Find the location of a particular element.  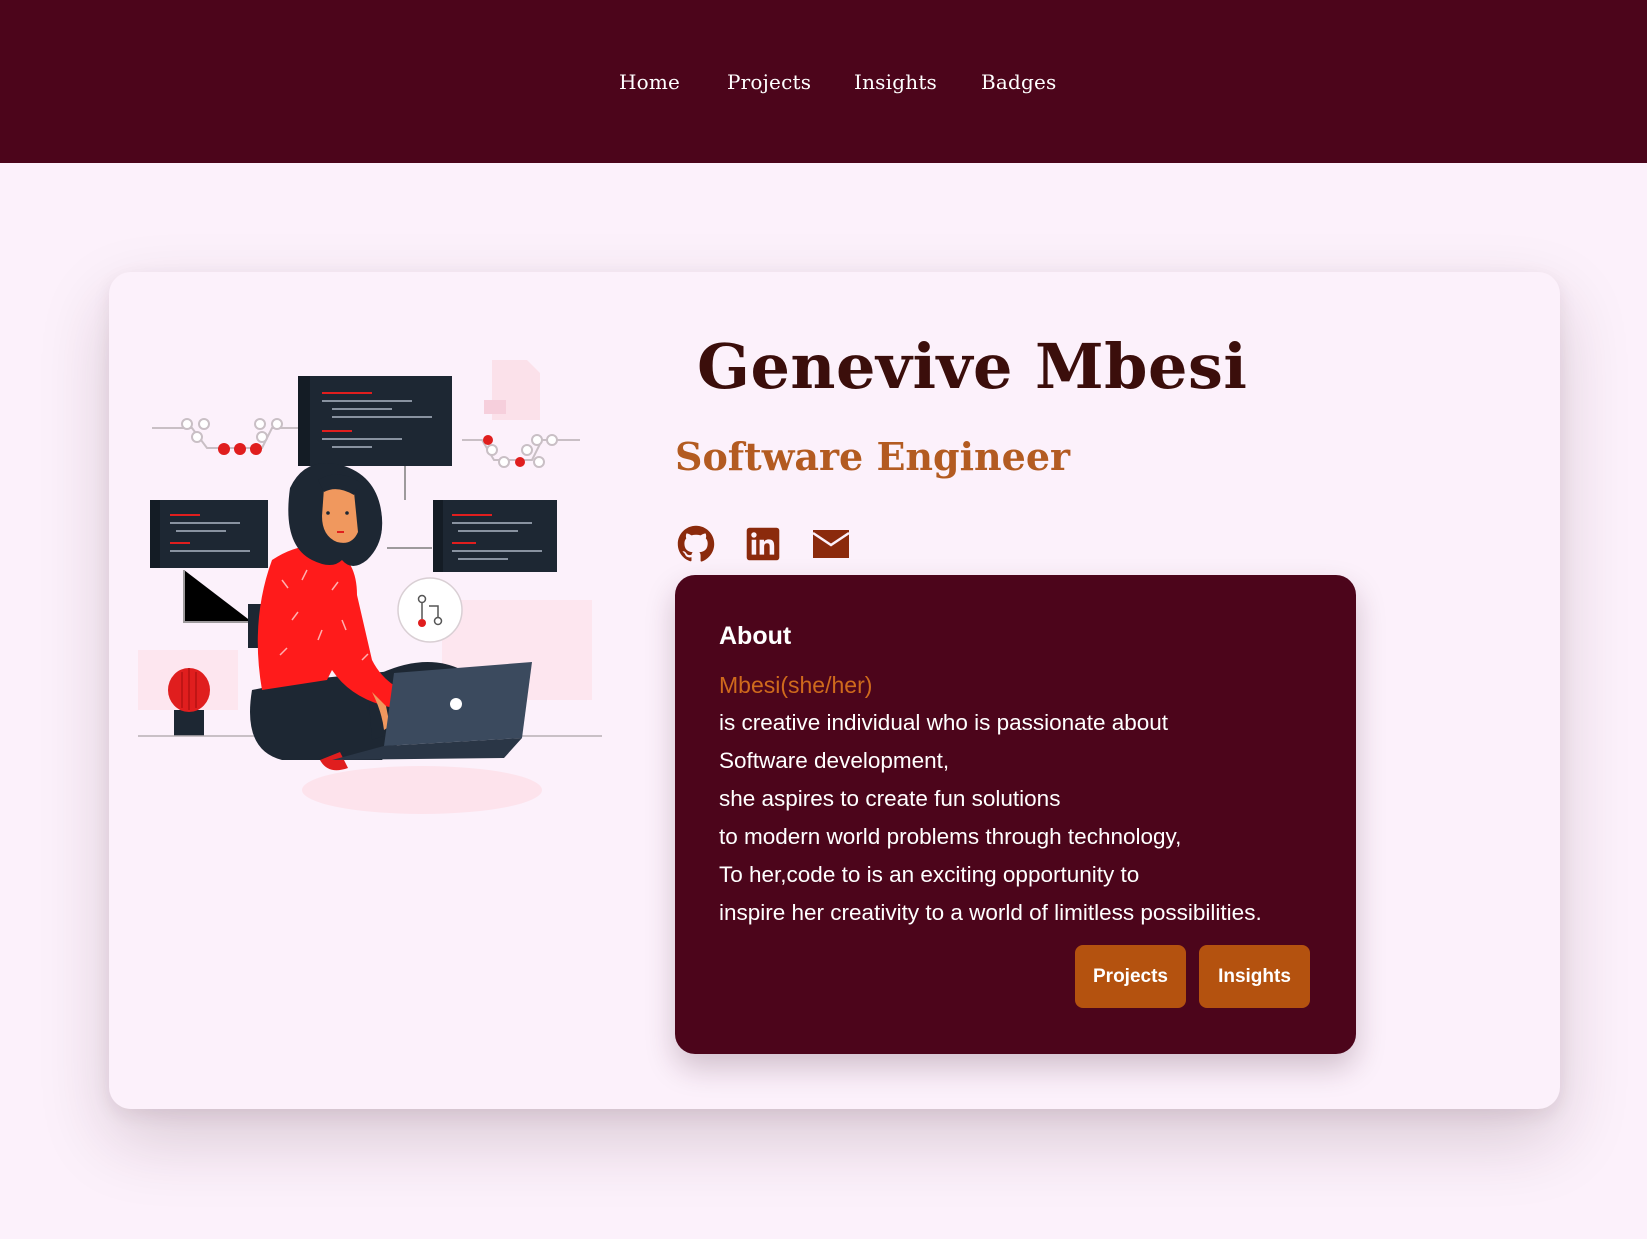

top-navbar: Home Projects Insights Badges is located at coordinates (823, 81).